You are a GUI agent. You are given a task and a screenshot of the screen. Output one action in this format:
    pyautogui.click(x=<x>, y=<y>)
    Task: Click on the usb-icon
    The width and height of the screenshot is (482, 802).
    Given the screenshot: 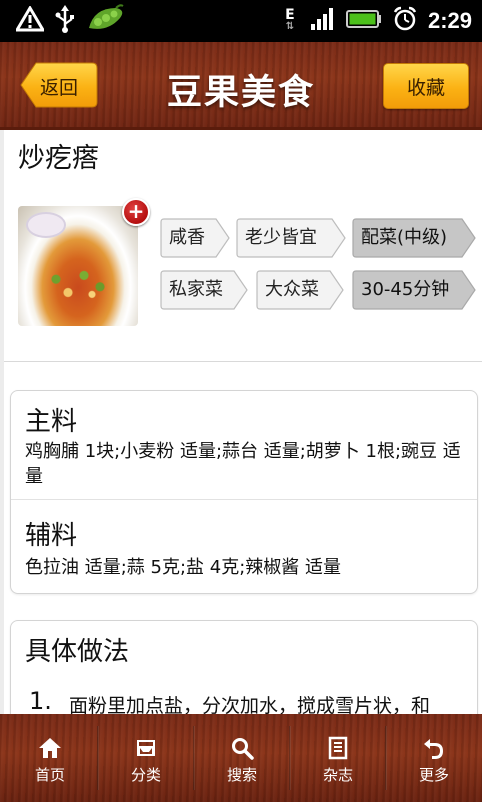 What is the action you would take?
    pyautogui.click(x=65, y=21)
    